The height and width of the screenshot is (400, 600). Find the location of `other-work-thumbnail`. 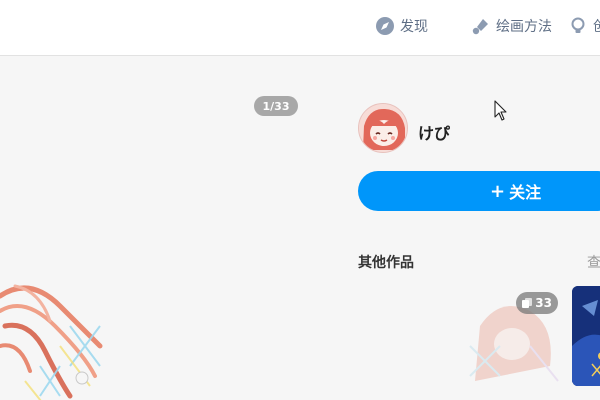

other-work-thumbnail is located at coordinates (586, 336).